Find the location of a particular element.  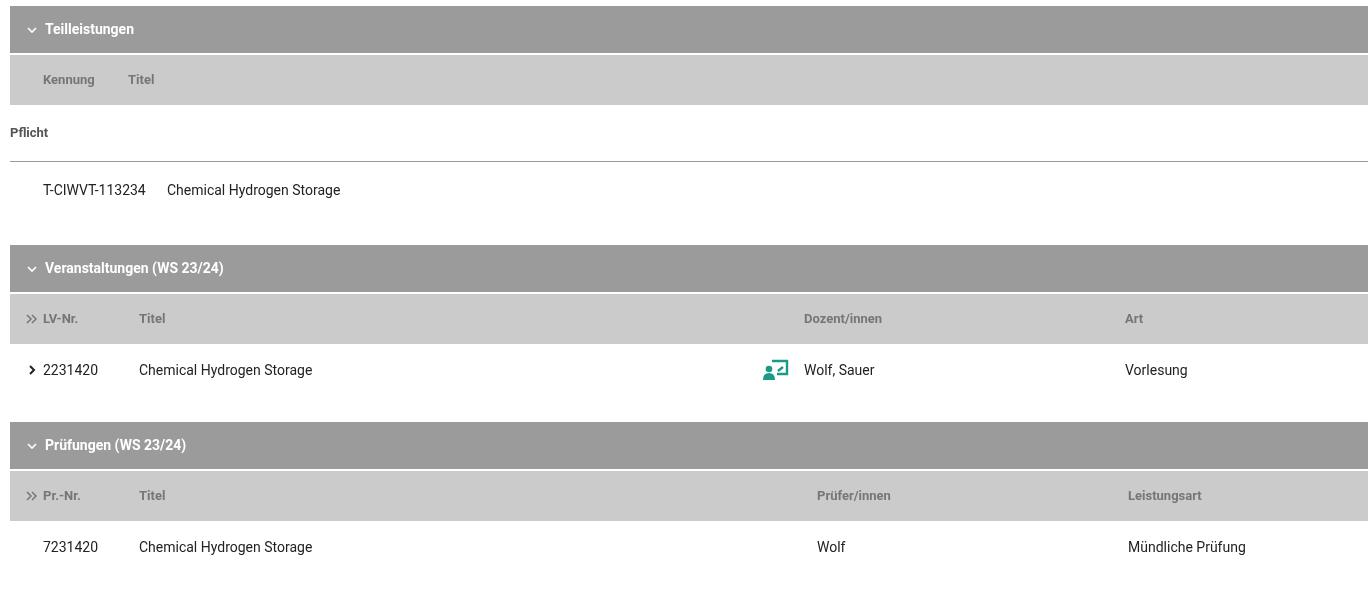

table-cell-text: Vorlesung is located at coordinates (1156, 370).